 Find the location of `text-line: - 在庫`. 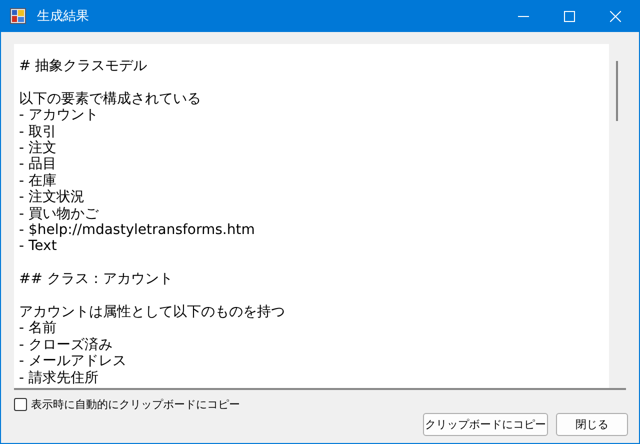

text-line: - 在庫 is located at coordinates (38, 180).